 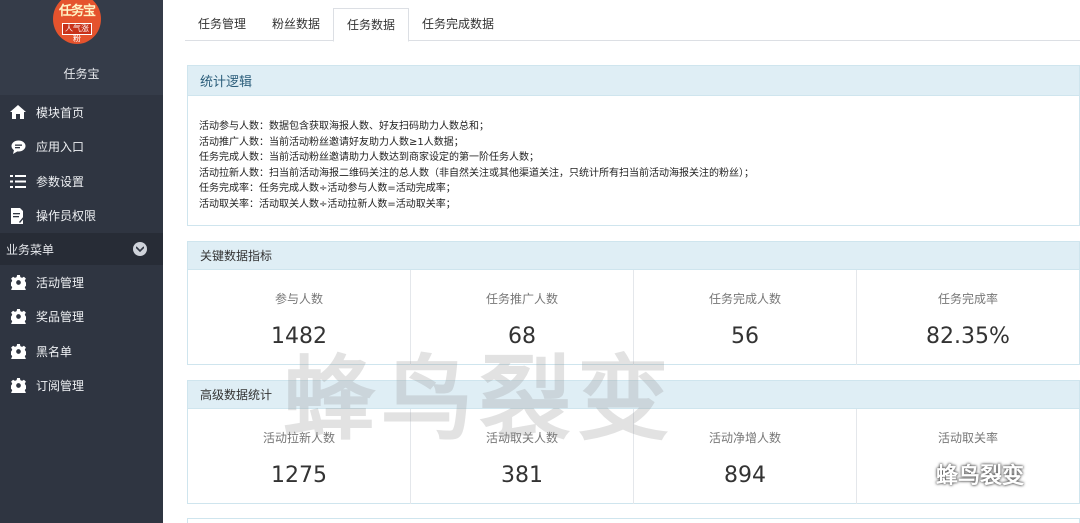 What do you see at coordinates (60, 181) in the screenshot?
I see `sidebar-item-label: 参数设置` at bounding box center [60, 181].